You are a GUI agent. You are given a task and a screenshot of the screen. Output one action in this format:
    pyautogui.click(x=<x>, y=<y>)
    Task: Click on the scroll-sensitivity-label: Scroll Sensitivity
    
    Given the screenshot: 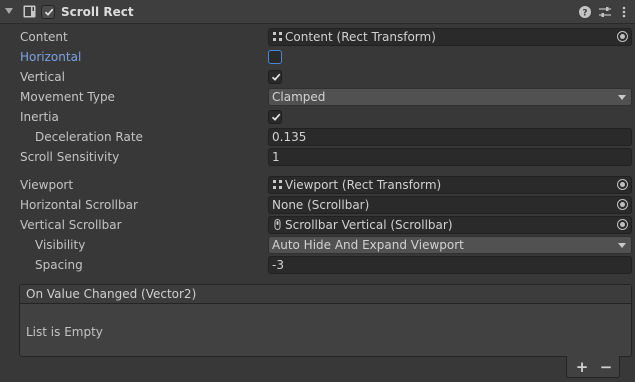 What is the action you would take?
    pyautogui.click(x=70, y=157)
    